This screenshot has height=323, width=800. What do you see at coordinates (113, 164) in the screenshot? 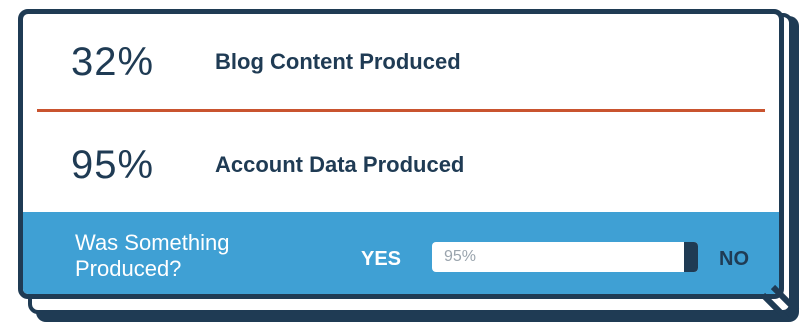
I see `stat-percent: 95%` at bounding box center [113, 164].